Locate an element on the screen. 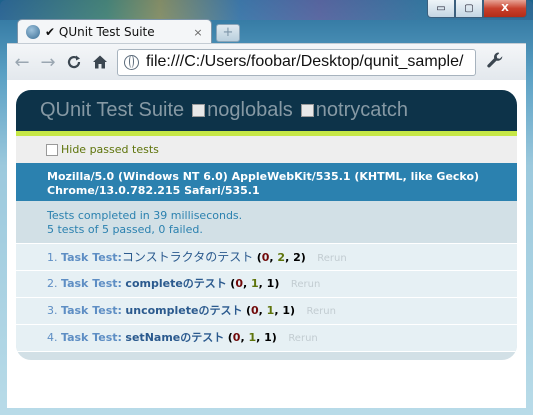 Image resolution: width=533 pixels, height=415 pixels. home-icon is located at coordinates (100, 62).